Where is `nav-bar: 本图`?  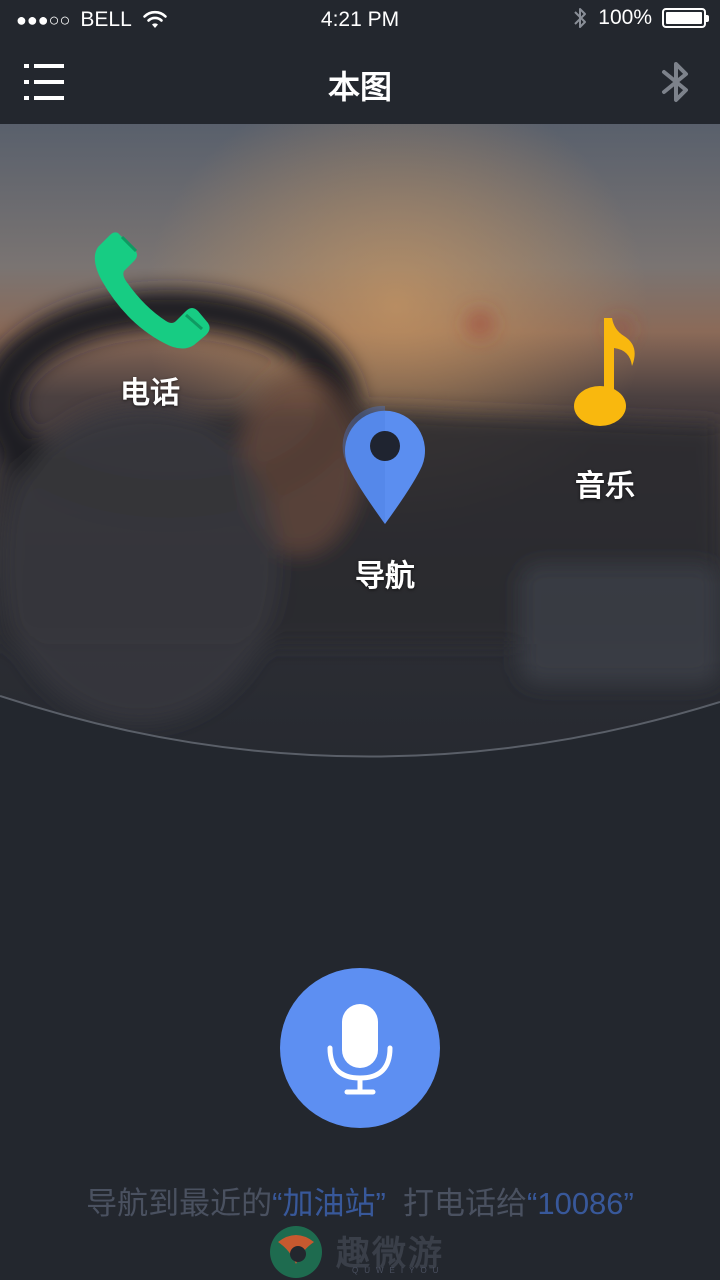 nav-bar: 本图 is located at coordinates (360, 82).